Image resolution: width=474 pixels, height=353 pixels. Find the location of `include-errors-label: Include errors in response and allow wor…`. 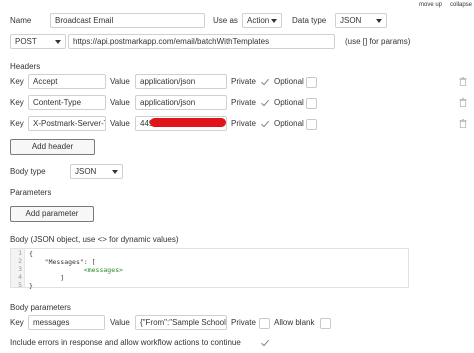

include-errors-label: Include errors in response and allow wor… is located at coordinates (125, 342).